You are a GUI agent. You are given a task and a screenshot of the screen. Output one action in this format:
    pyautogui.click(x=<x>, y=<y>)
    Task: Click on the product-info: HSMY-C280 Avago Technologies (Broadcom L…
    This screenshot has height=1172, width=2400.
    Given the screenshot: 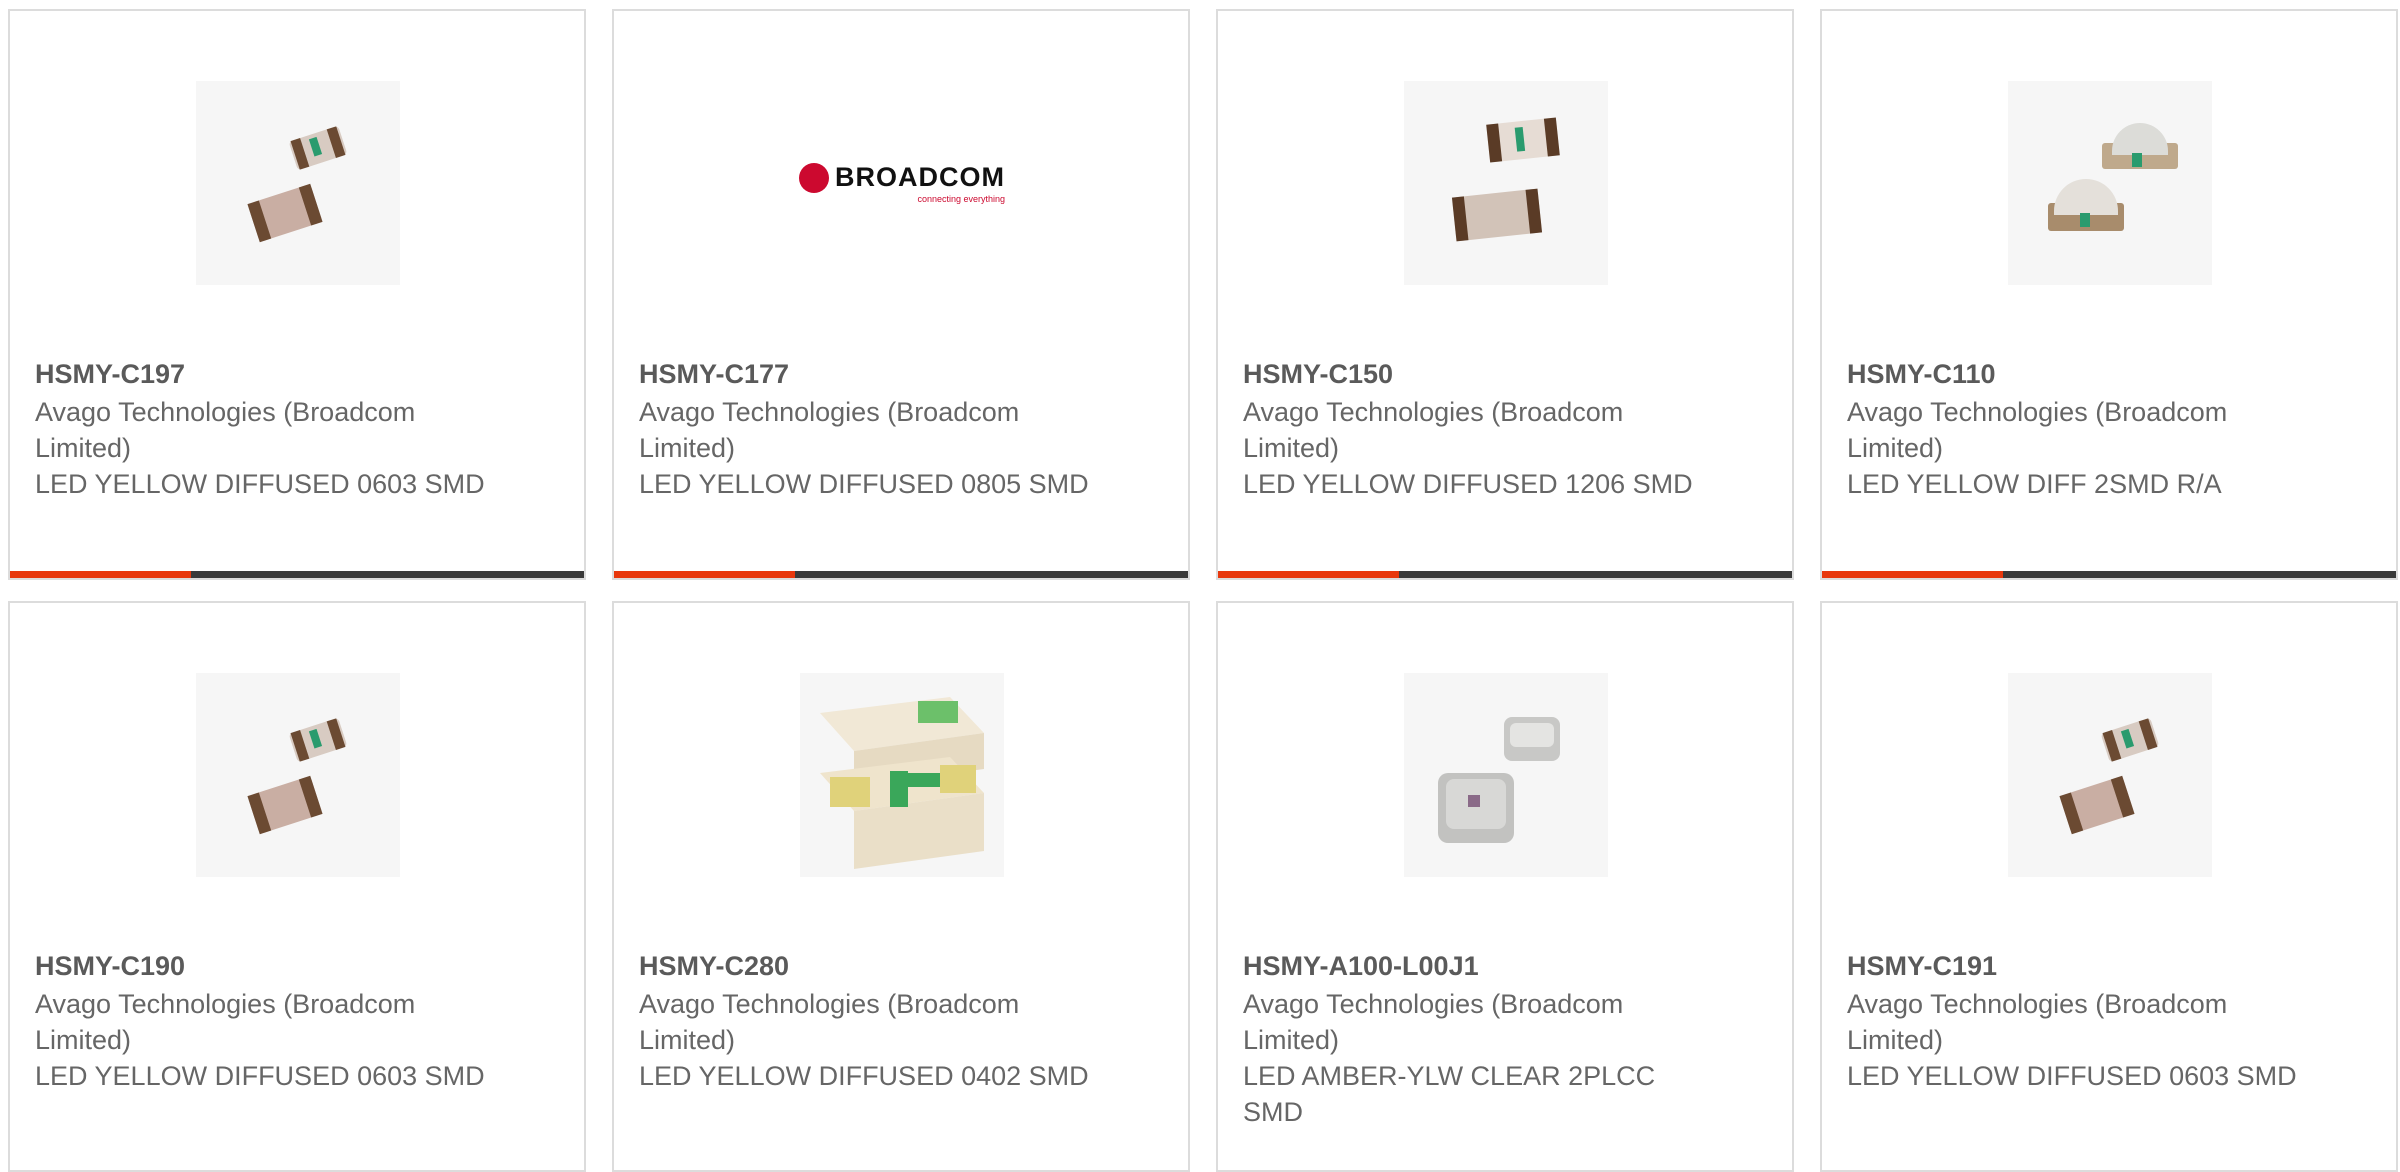 What is the action you would take?
    pyautogui.click(x=864, y=1020)
    